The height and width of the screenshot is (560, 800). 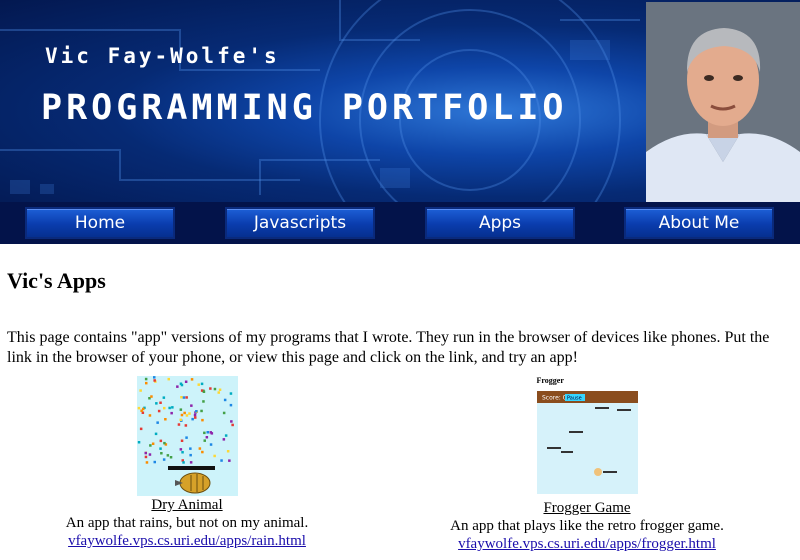 I want to click on dry-animal-thumbnail, so click(x=187, y=436).